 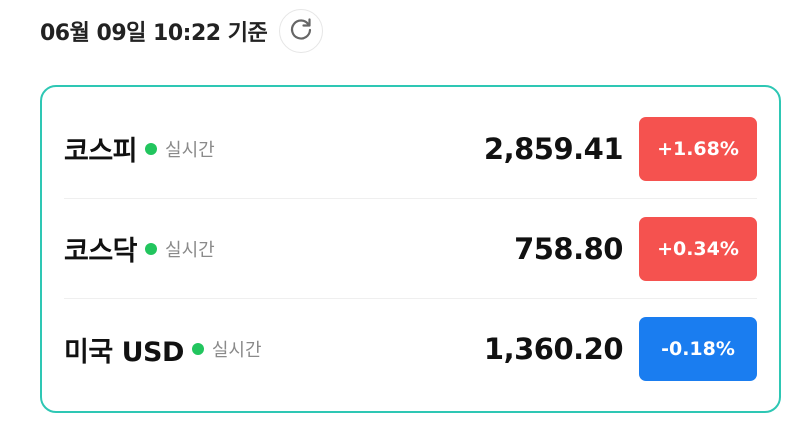 I want to click on market-name: 미국 USD, so click(x=124, y=352).